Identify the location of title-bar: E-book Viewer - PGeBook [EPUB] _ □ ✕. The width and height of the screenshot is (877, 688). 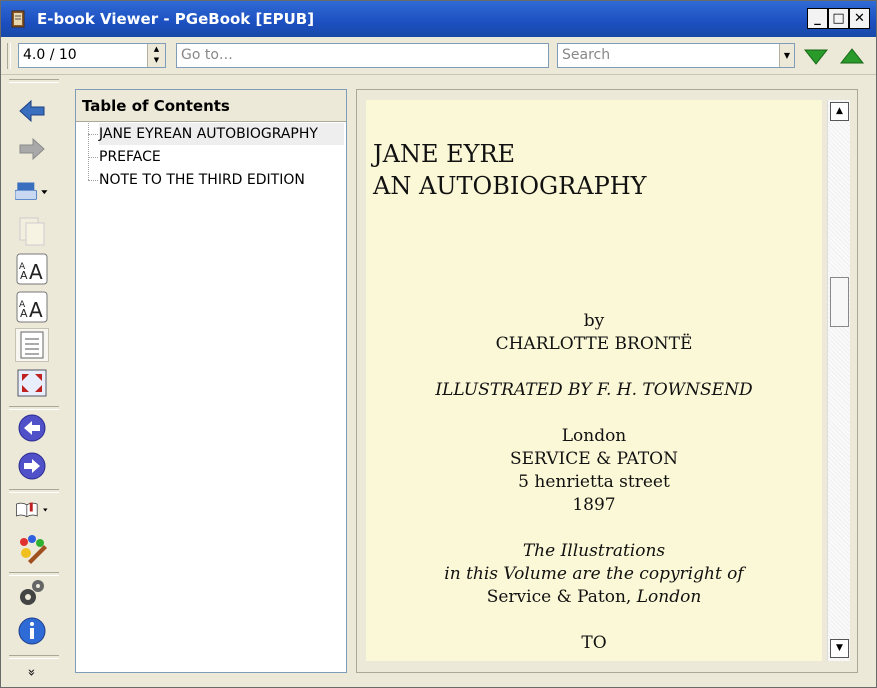
(438, 19).